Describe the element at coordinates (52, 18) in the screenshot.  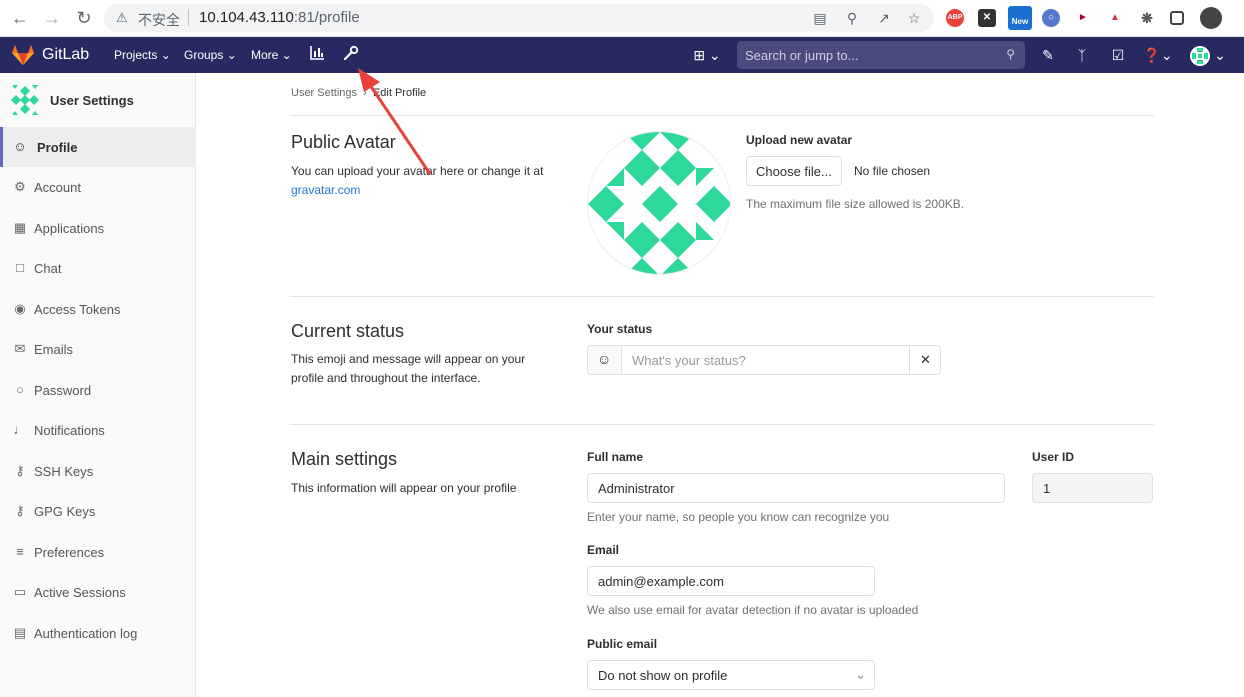
I see `forward-icon: →` at that location.